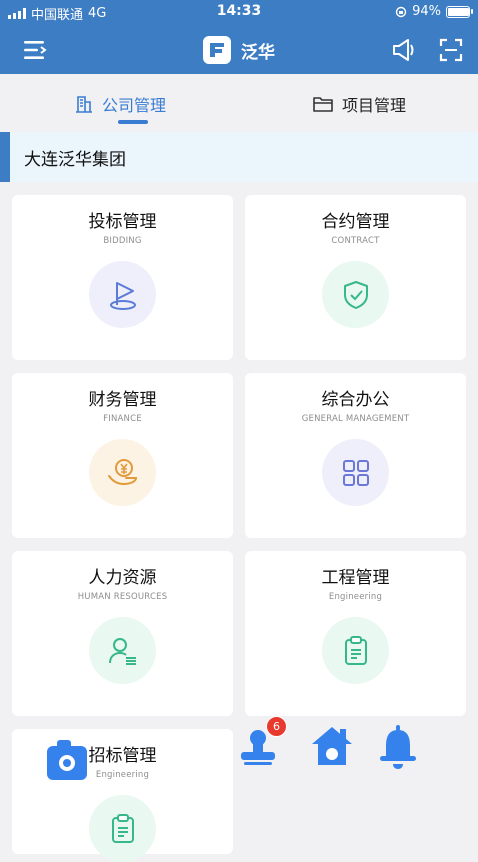  I want to click on building-icon, so click(84, 104).